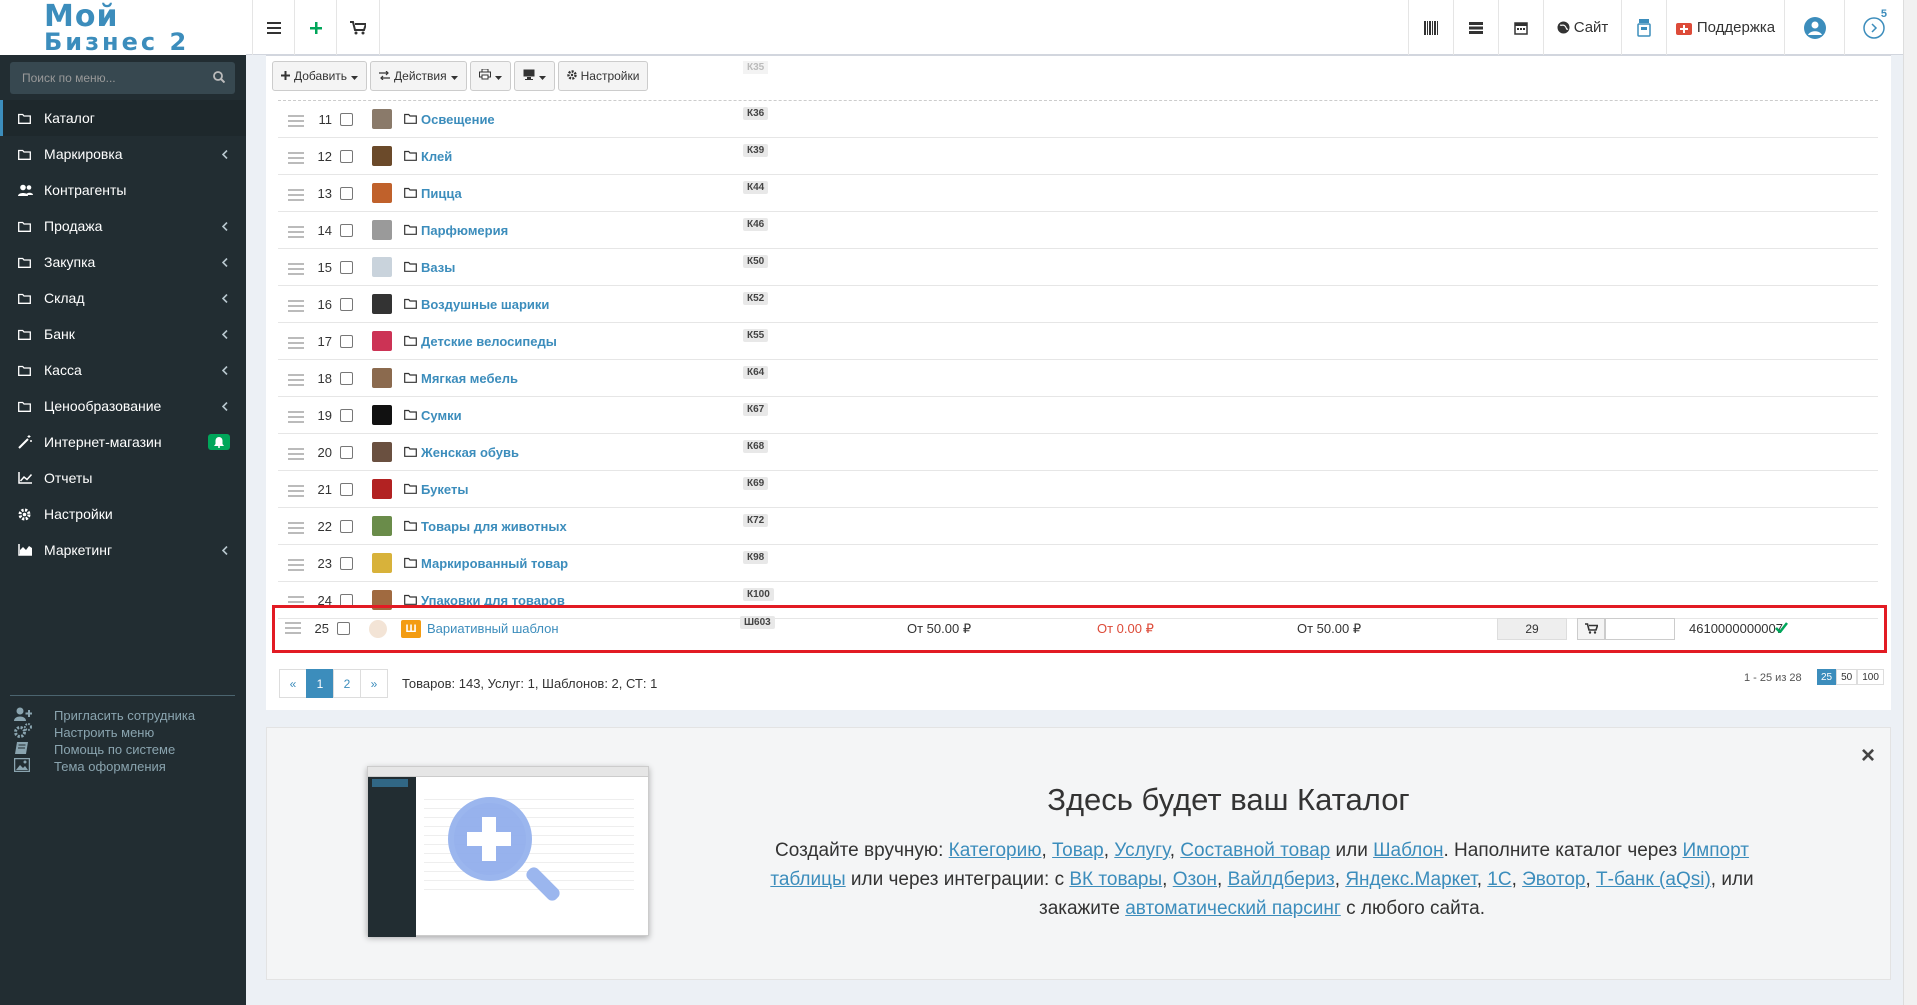 The height and width of the screenshot is (1005, 1917). Describe the element at coordinates (1078, 230) in the screenshot. I see `table-row: 14 Парфюмерия К46` at that location.